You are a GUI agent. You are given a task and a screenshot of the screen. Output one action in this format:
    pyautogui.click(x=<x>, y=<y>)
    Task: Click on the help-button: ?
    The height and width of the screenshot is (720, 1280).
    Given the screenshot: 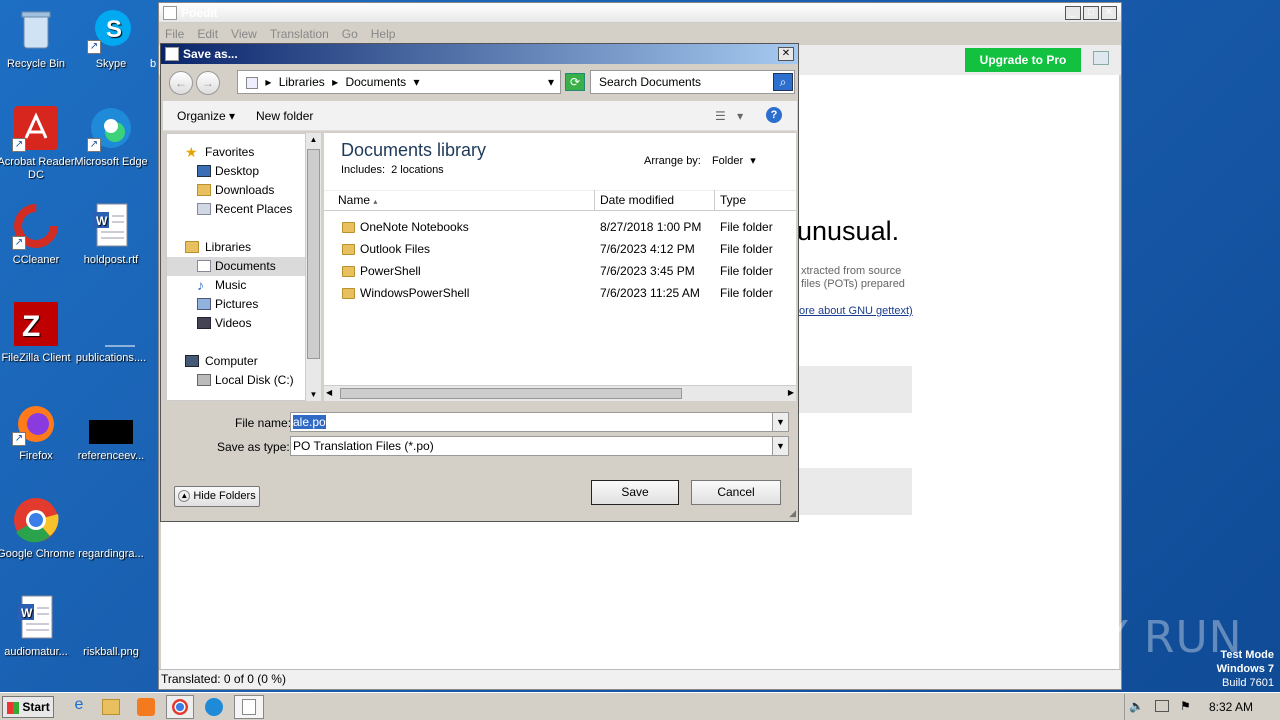 What is the action you would take?
    pyautogui.click(x=774, y=115)
    